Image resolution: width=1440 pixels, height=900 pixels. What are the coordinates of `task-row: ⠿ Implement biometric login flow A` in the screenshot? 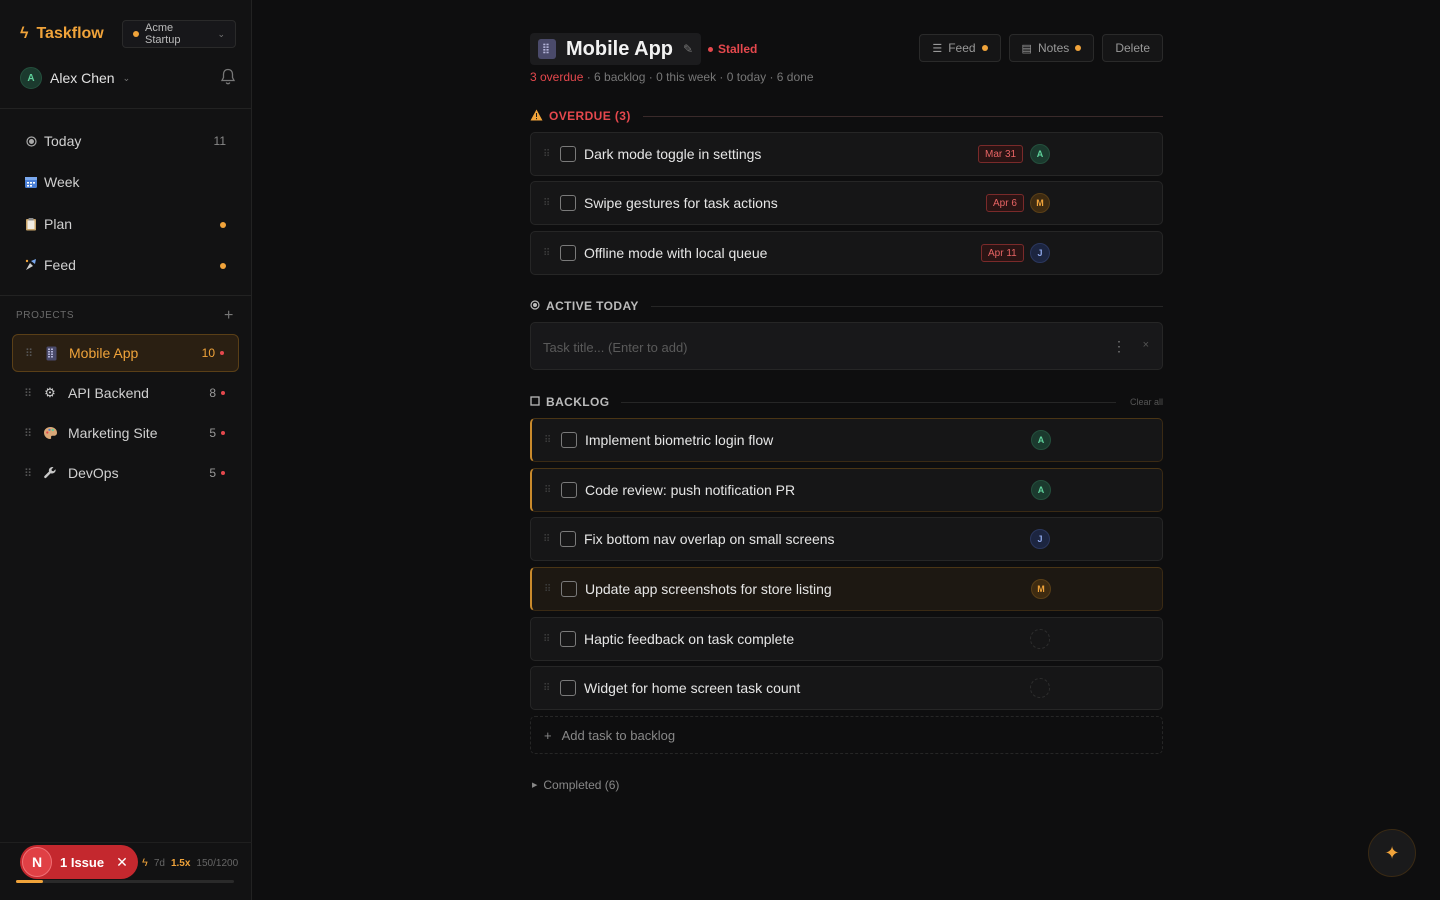 It's located at (846, 440).